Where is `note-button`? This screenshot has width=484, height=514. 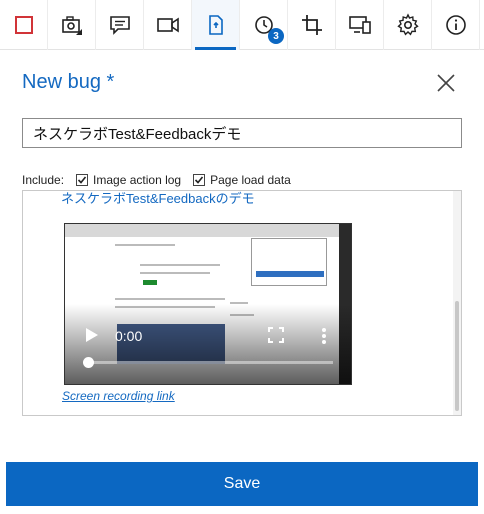
note-button is located at coordinates (120, 25).